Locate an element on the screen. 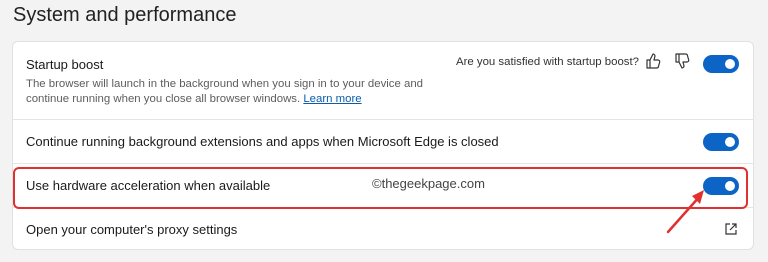 The width and height of the screenshot is (768, 262). proxy-settings-label: Open your computer's proxy settings is located at coordinates (132, 229).